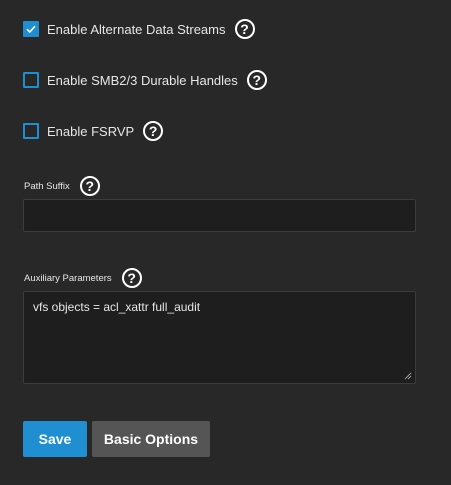  I want to click on auxiliary-parameters-label-row: Auxiliary Parameters ?, so click(83, 278).